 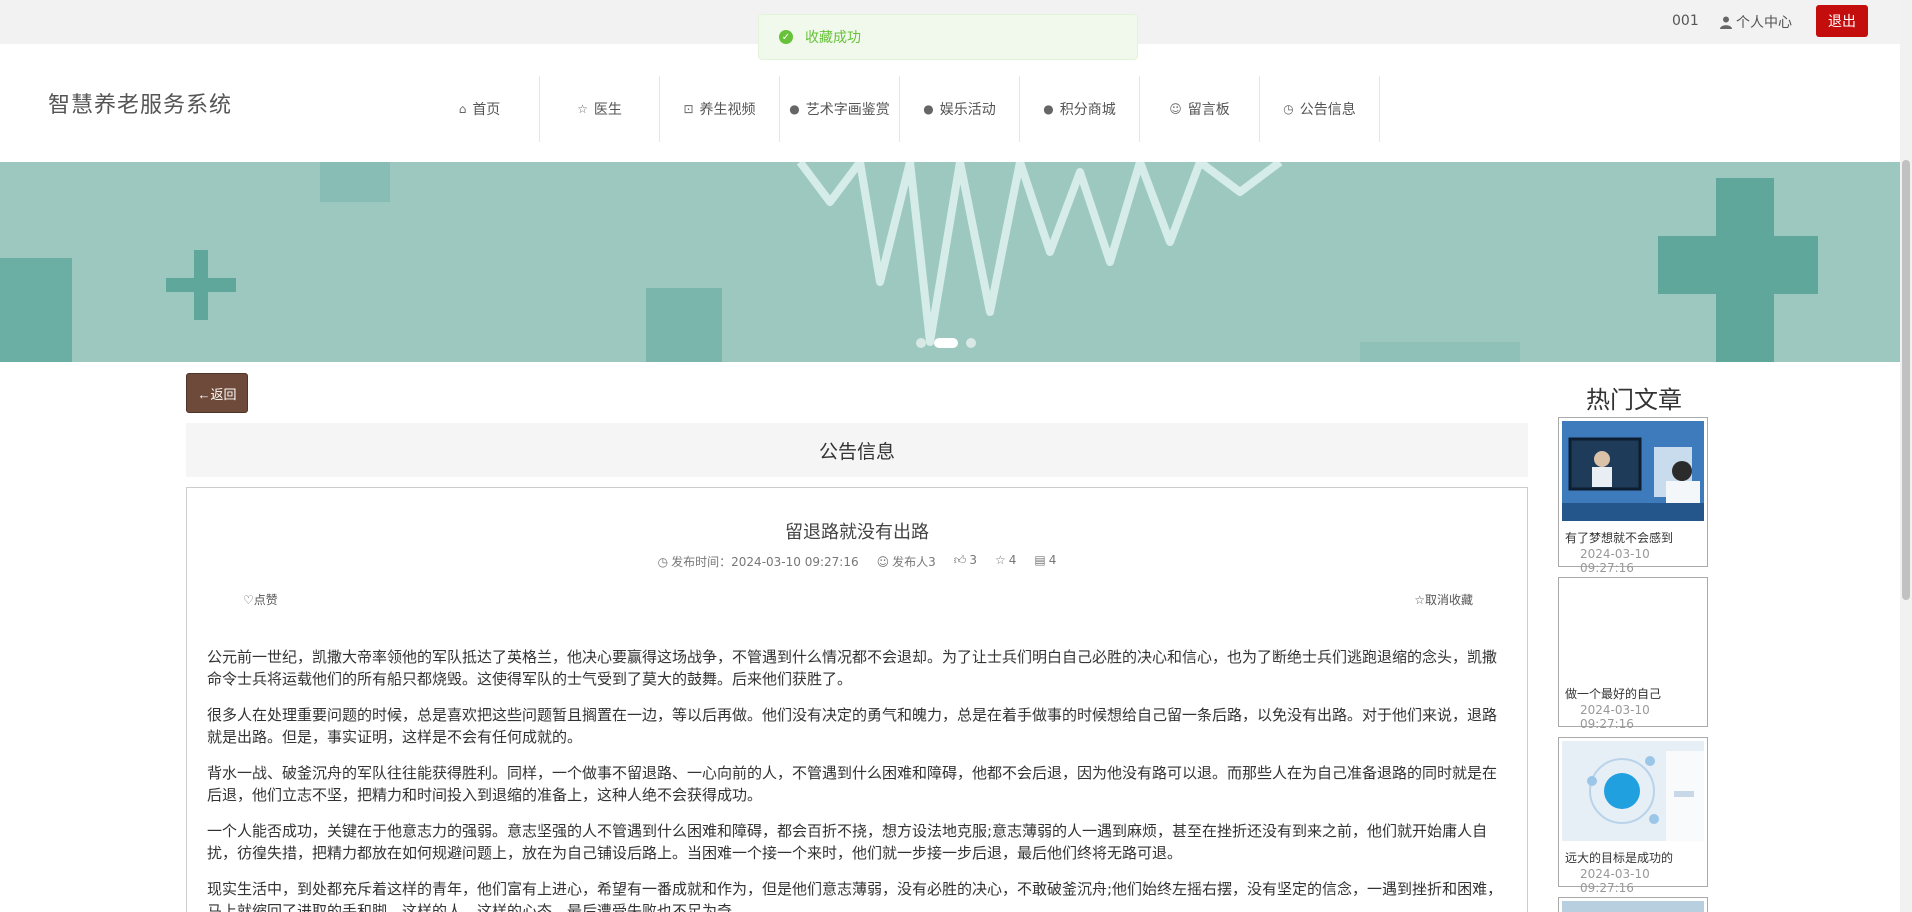 I want to click on check-circle-icon: ✓, so click(x=786, y=37).